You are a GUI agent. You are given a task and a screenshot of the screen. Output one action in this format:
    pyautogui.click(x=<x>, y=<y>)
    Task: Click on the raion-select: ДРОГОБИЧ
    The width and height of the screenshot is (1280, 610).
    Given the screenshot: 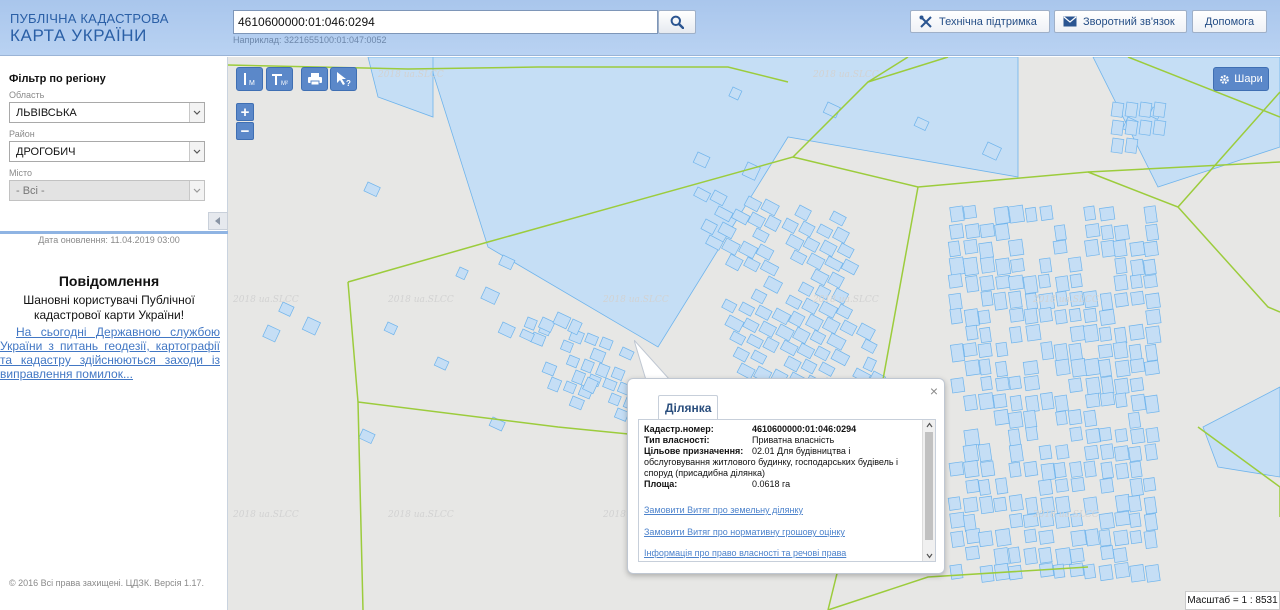 What is the action you would take?
    pyautogui.click(x=107, y=151)
    